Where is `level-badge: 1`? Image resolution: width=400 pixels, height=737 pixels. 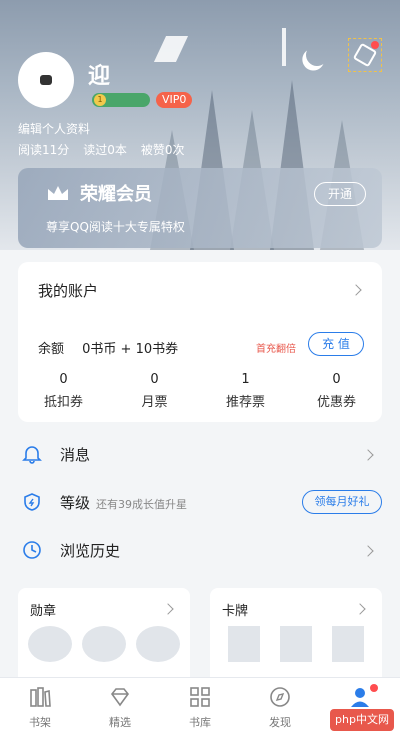 level-badge: 1 is located at coordinates (121, 100).